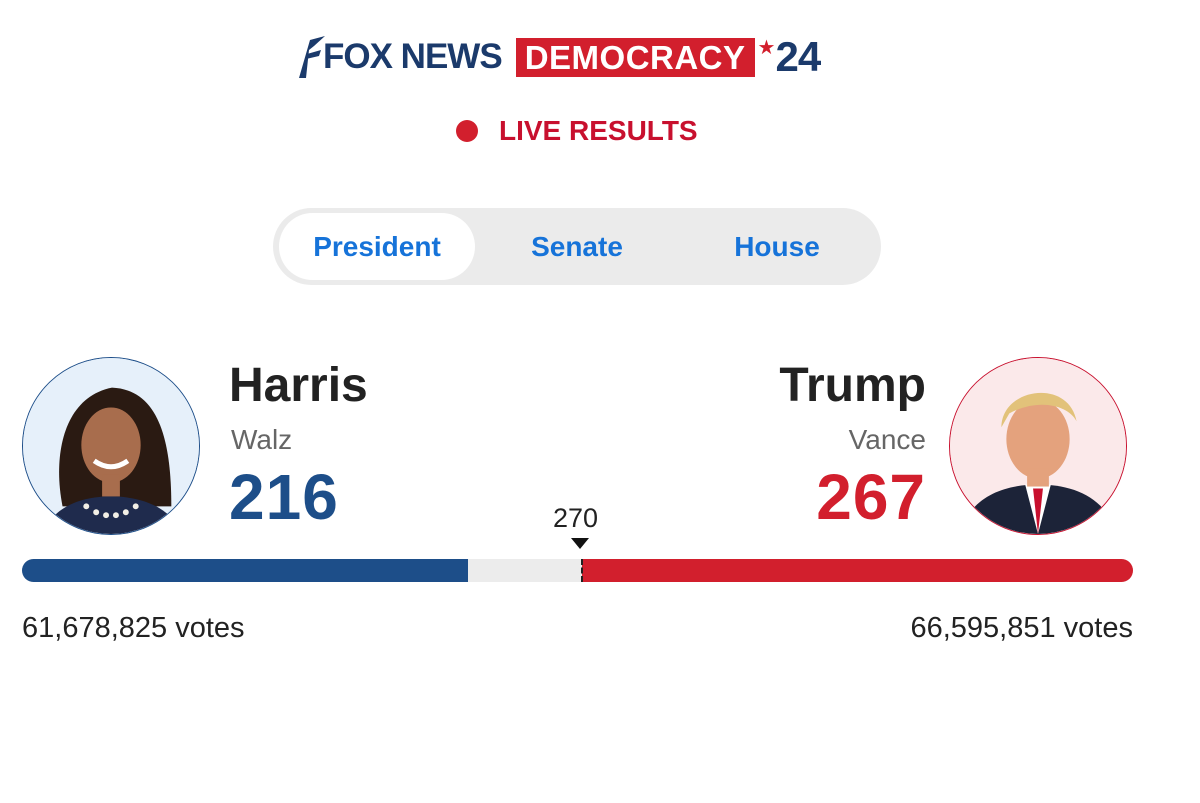 This screenshot has height=803, width=1200. I want to click on race-tabs: President Senate House, so click(577, 246).